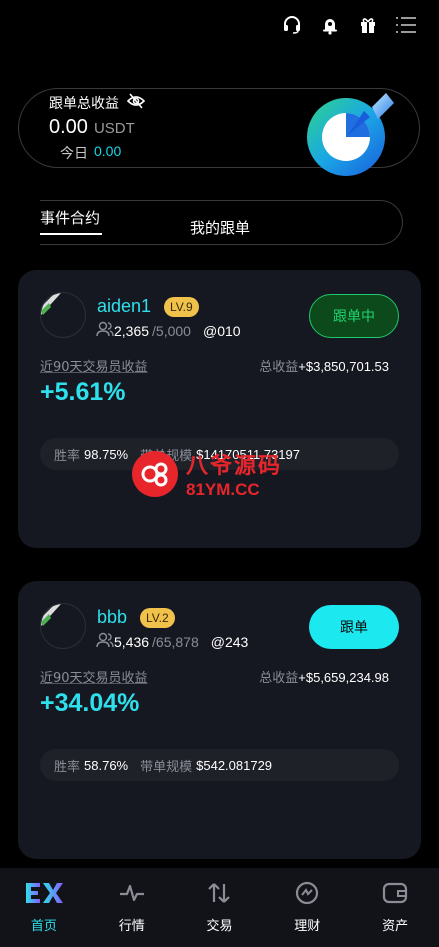  I want to click on gift-icon, so click(368, 25).